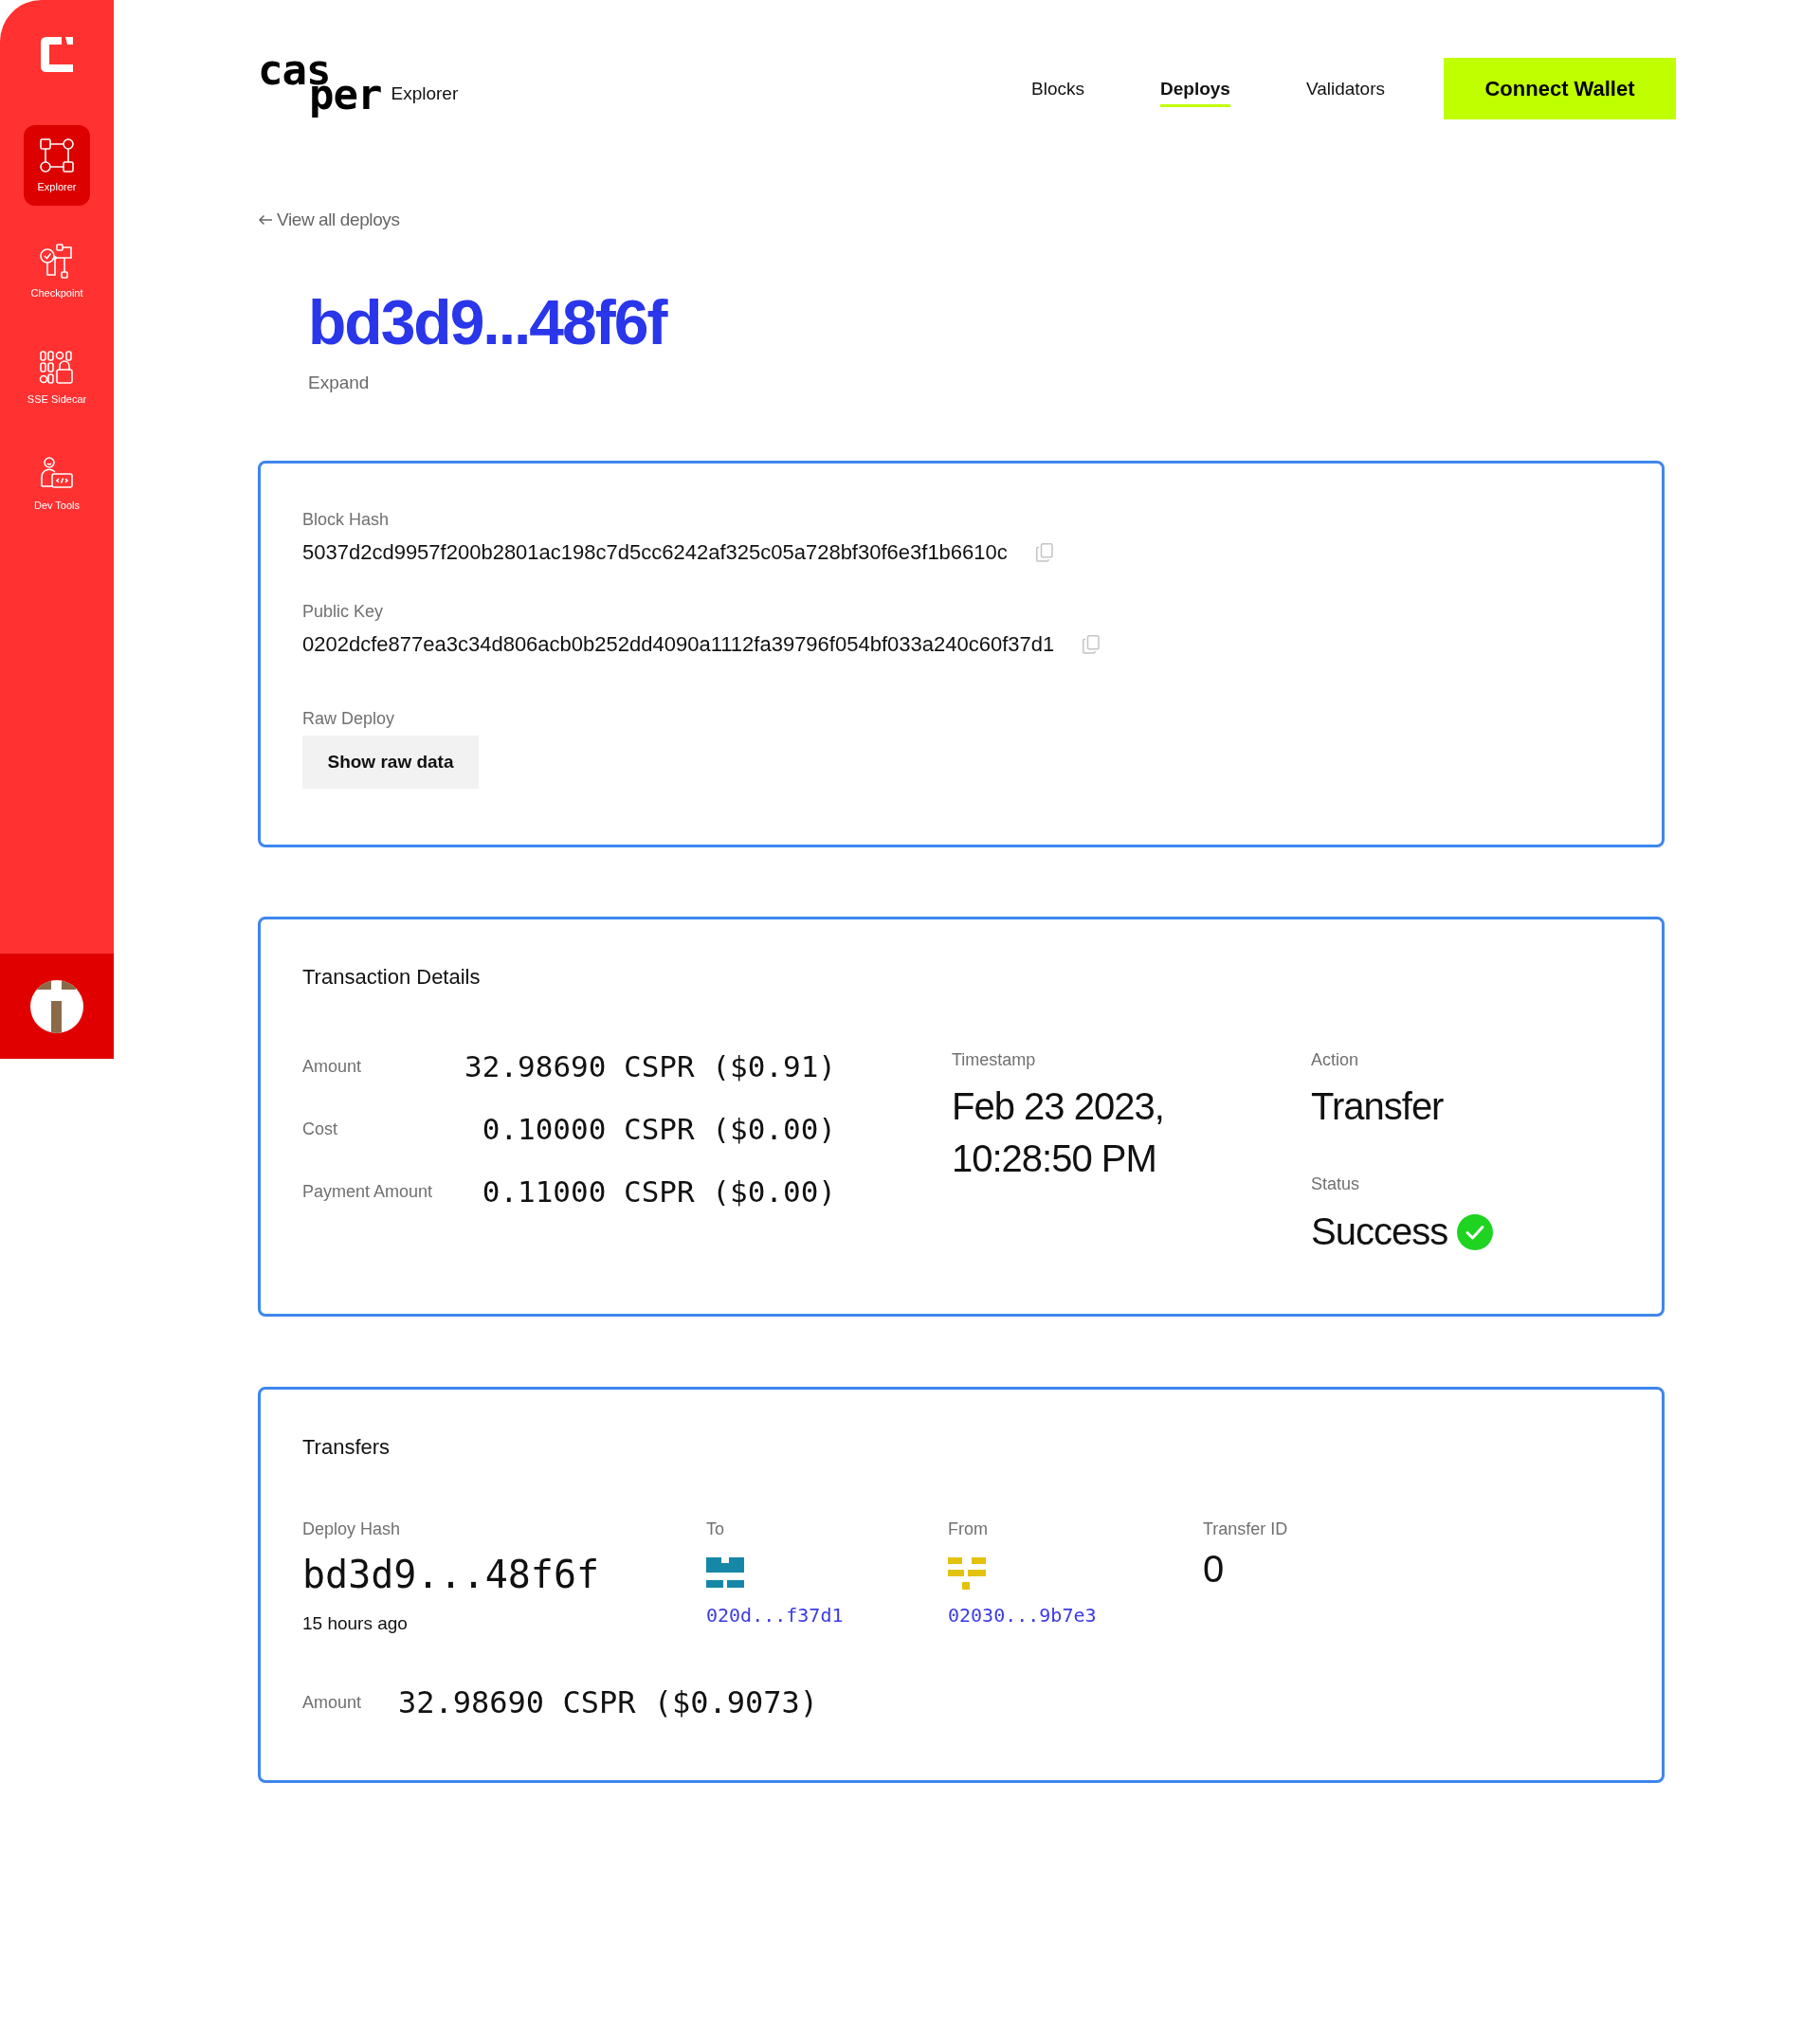  What do you see at coordinates (355, 1623) in the screenshot?
I see `age-text: 15 hours ago` at bounding box center [355, 1623].